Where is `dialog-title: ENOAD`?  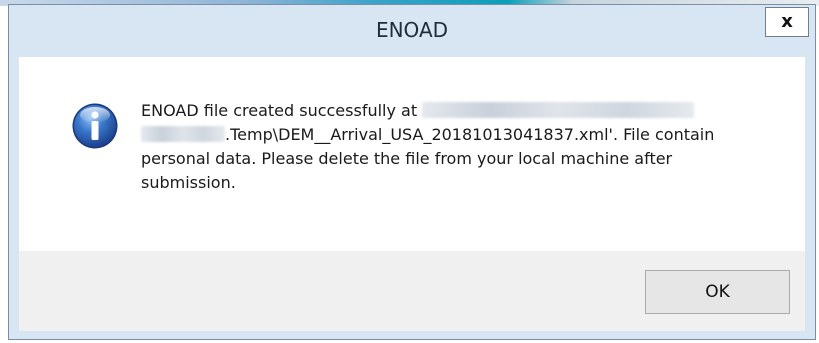 dialog-title: ENOAD is located at coordinates (412, 30).